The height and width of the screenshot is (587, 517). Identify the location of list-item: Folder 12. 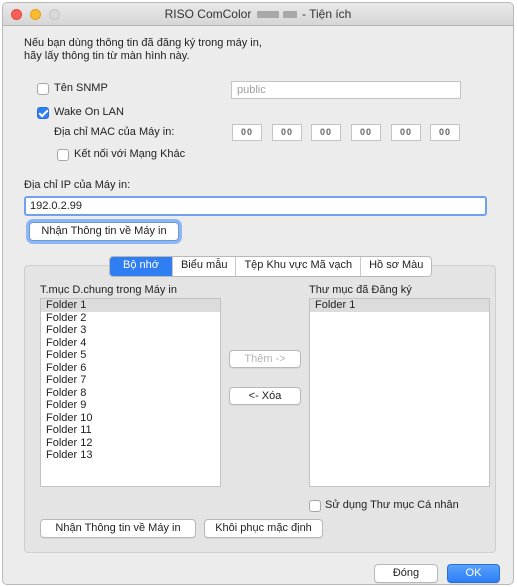
(130, 443).